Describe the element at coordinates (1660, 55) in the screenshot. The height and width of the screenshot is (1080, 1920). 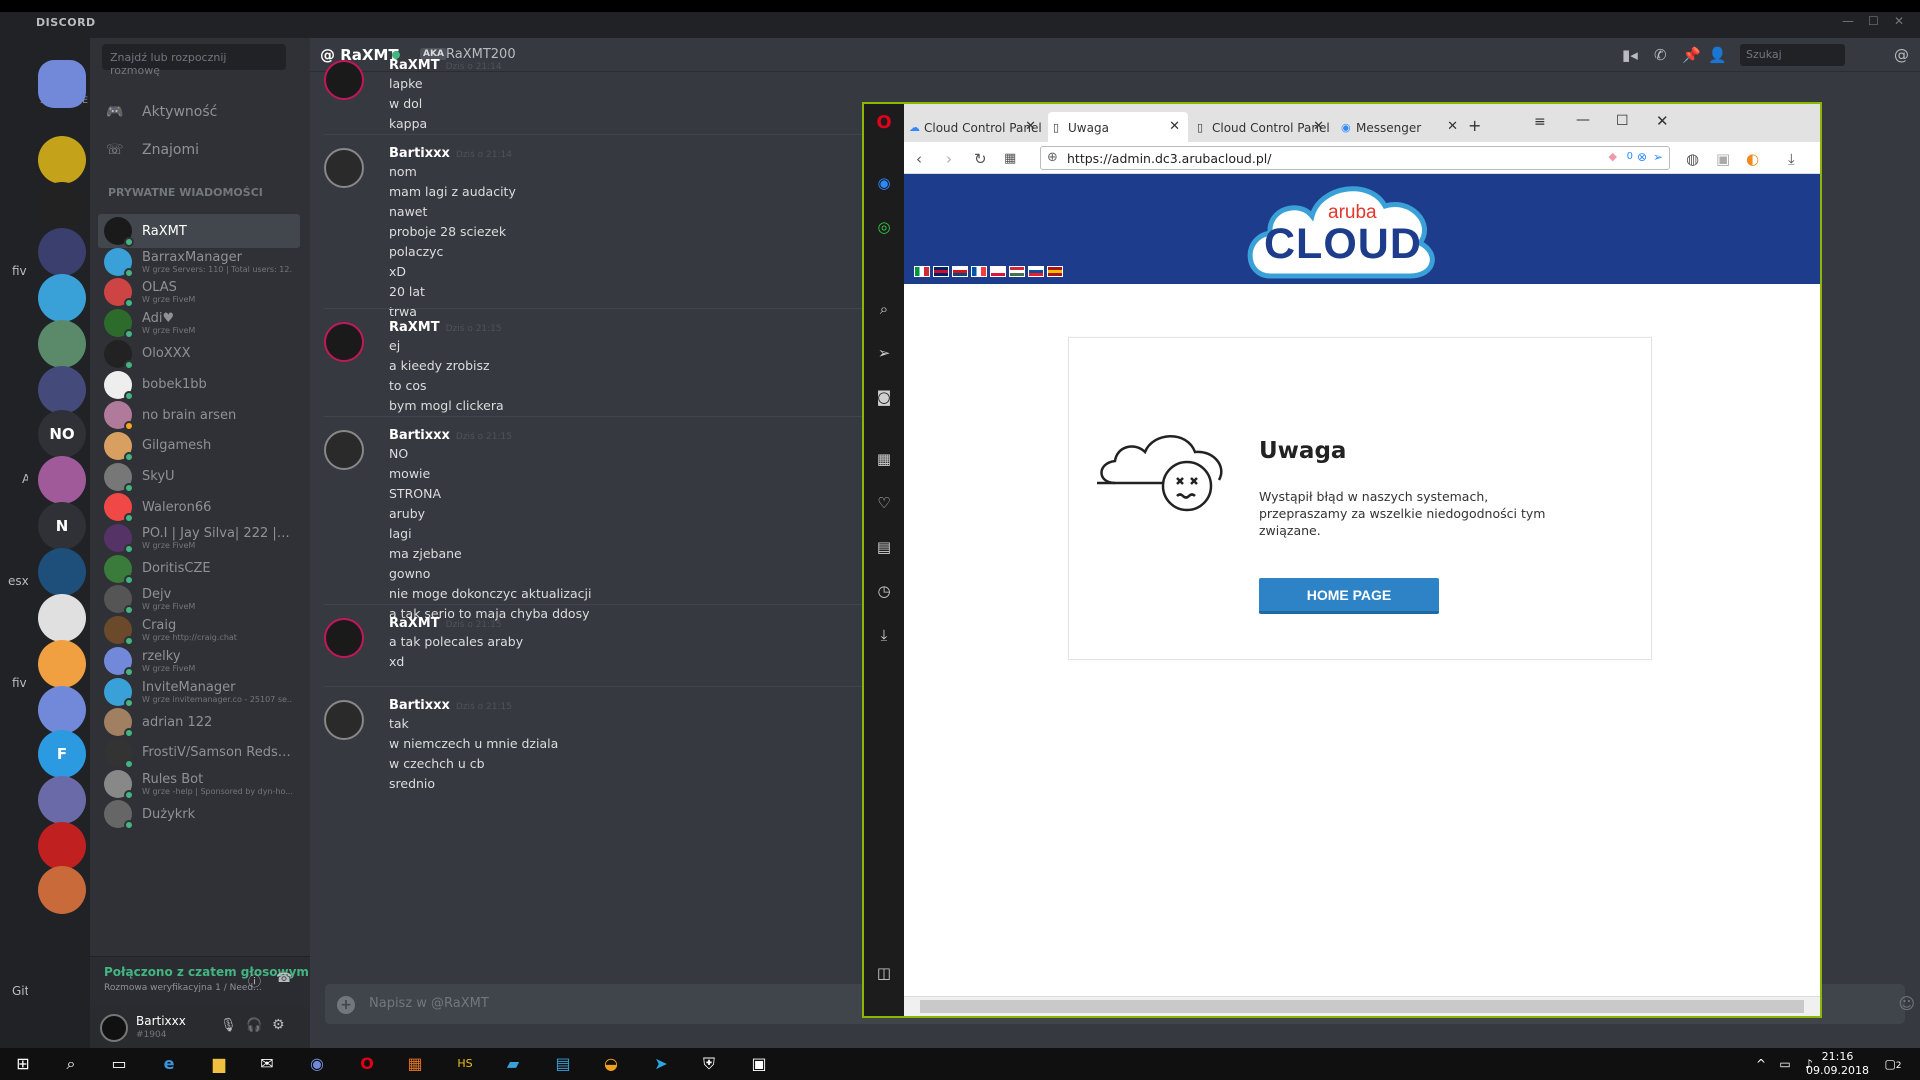
I see `voice-call-icon: ✆` at that location.